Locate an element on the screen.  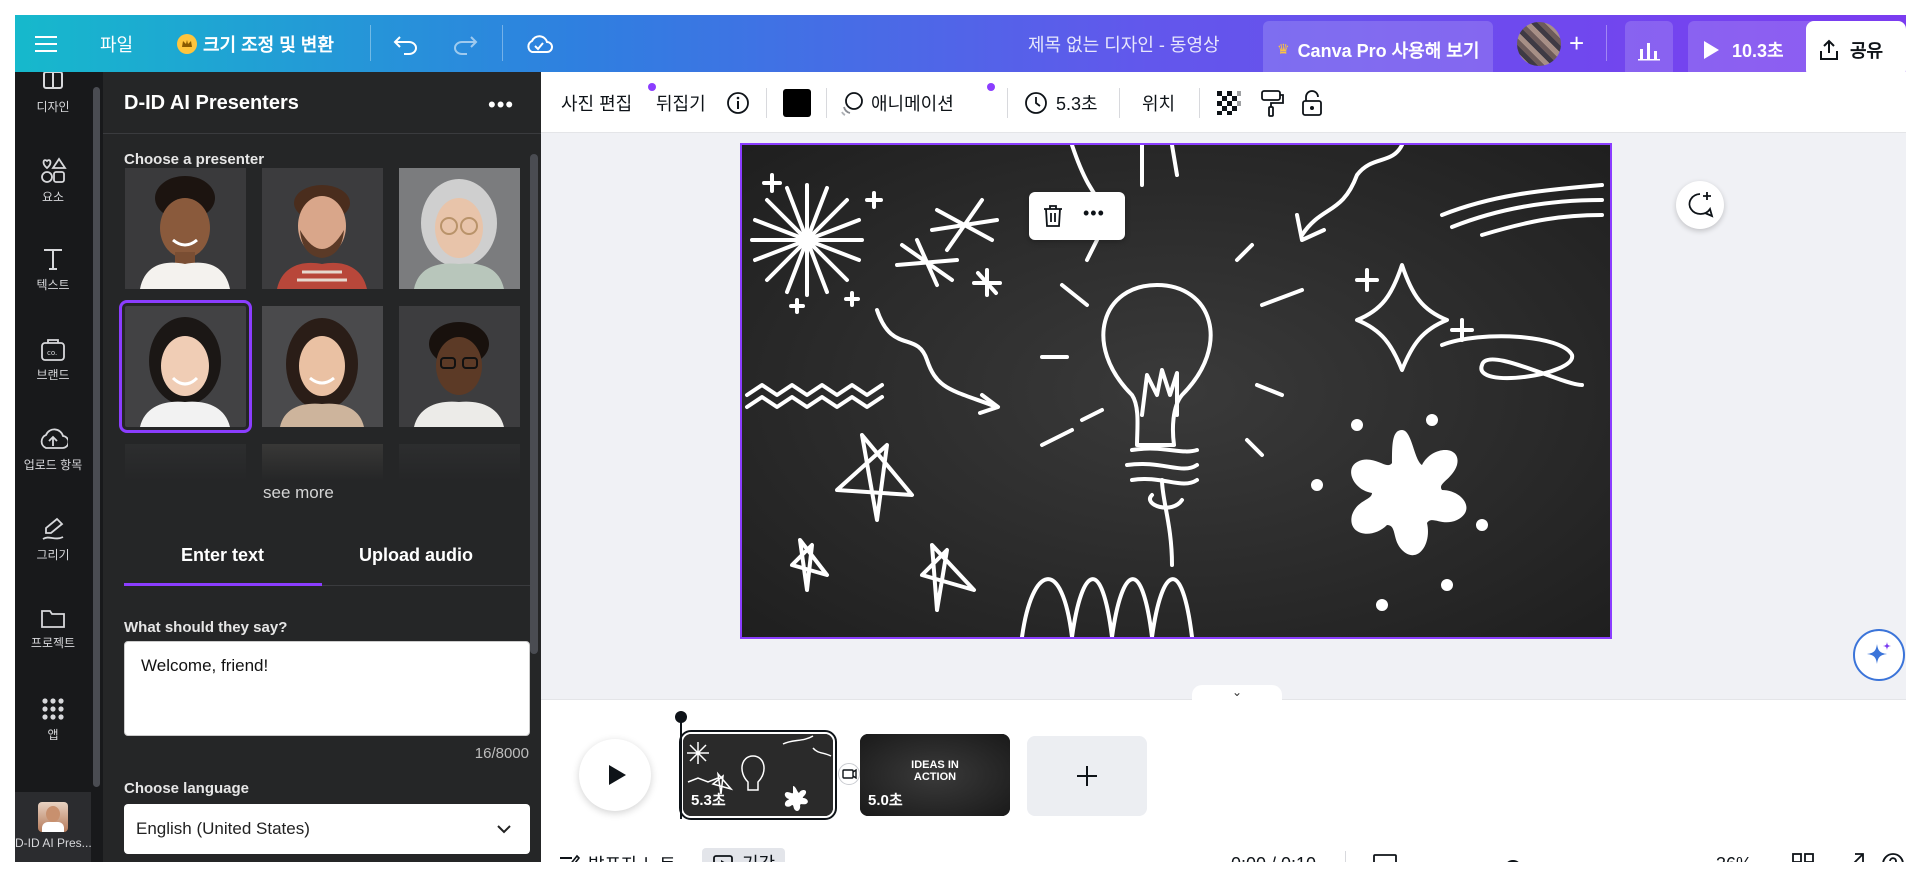
context-toolbar: 사진 편집 뒤집기 애니메이션 5.3초 위치 is located at coordinates (1223, 102).